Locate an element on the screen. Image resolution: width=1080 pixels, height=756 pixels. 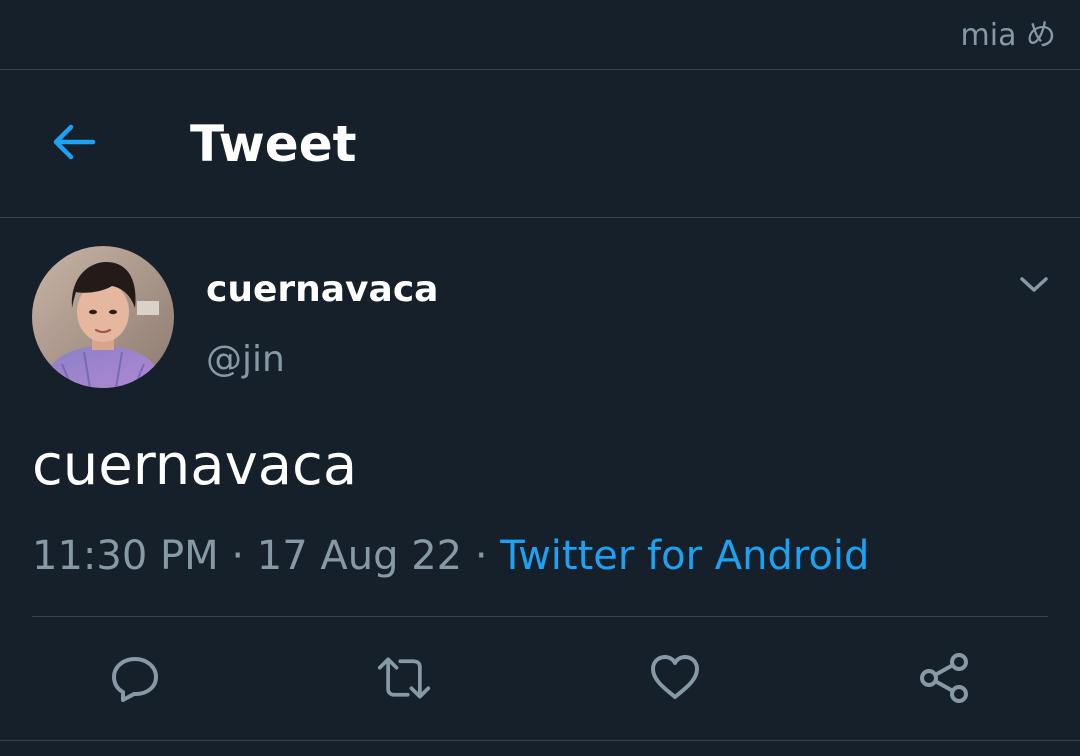
retweet-button is located at coordinates (404, 678).